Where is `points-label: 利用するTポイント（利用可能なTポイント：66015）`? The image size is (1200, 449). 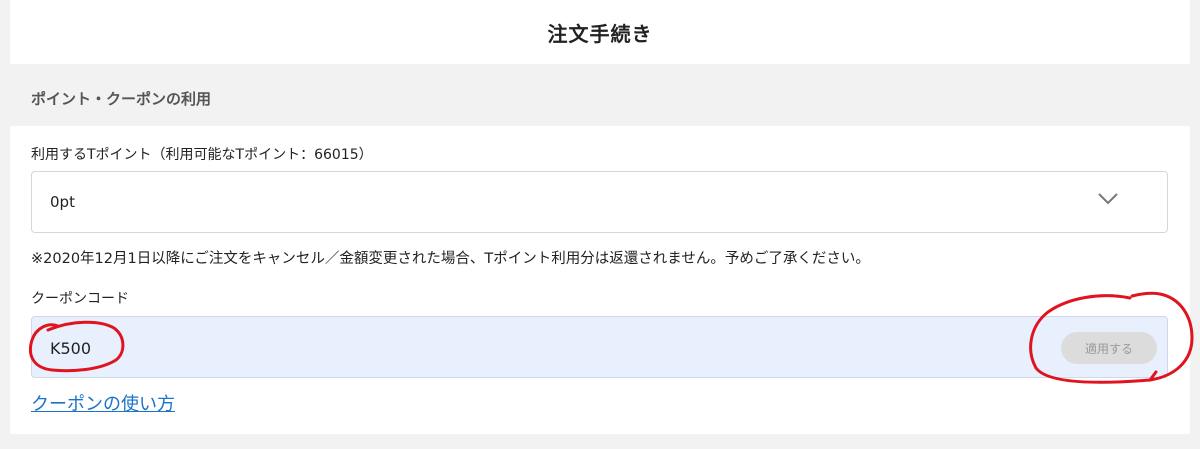
points-label: 利用するTポイント（利用可能なTポイント：66015） is located at coordinates (202, 155).